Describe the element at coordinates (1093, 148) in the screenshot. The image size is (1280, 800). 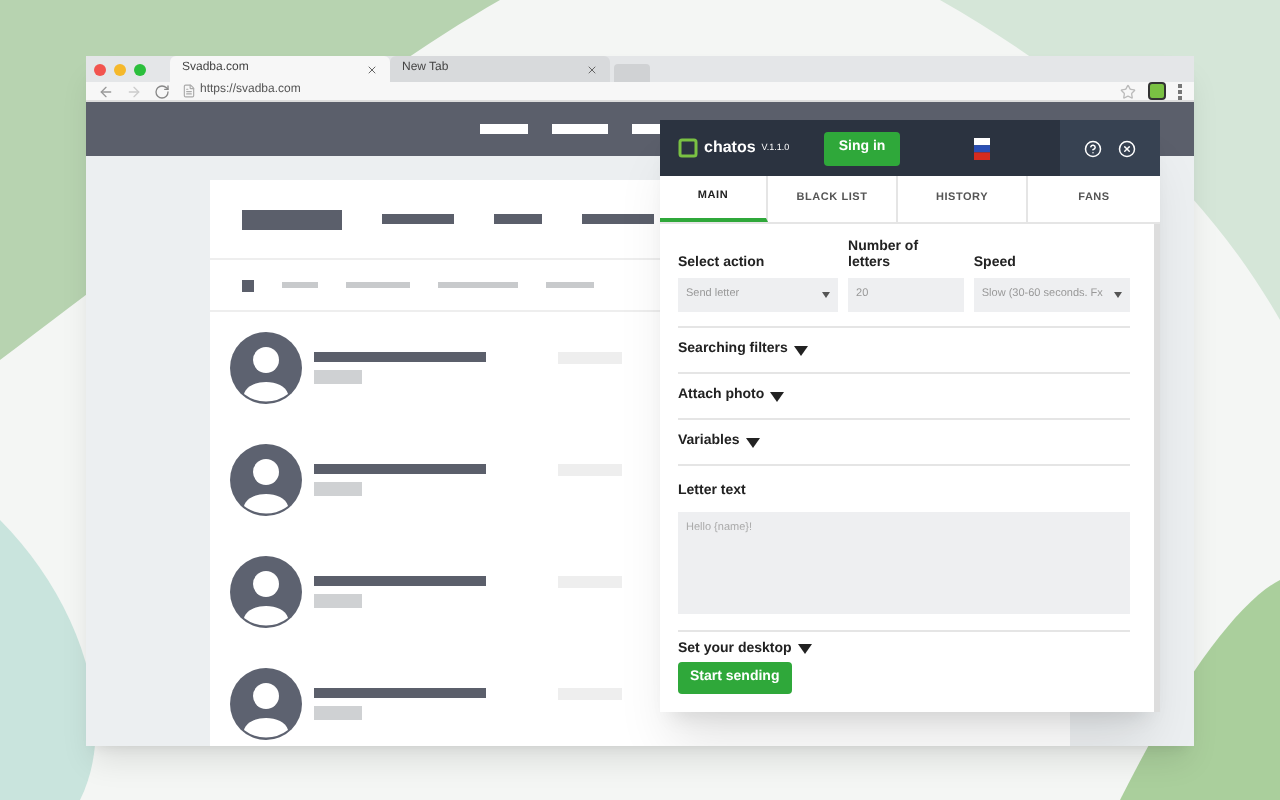
I see `help-icon` at that location.